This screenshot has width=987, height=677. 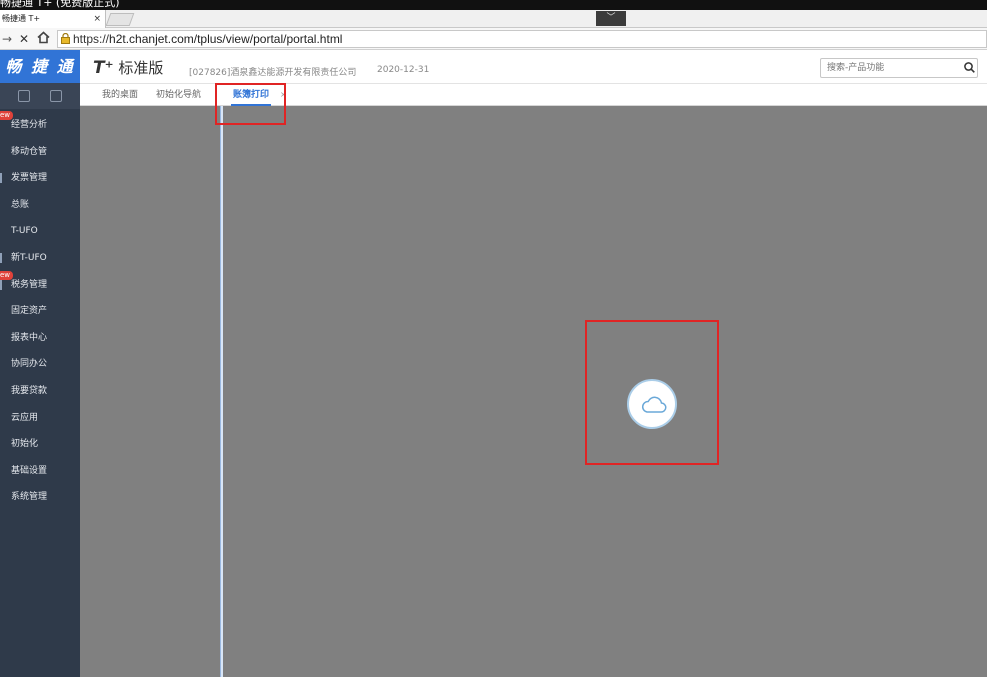 I want to click on browser-tabstrip: 畅捷通 T+ × ﹀, so click(x=493, y=19).